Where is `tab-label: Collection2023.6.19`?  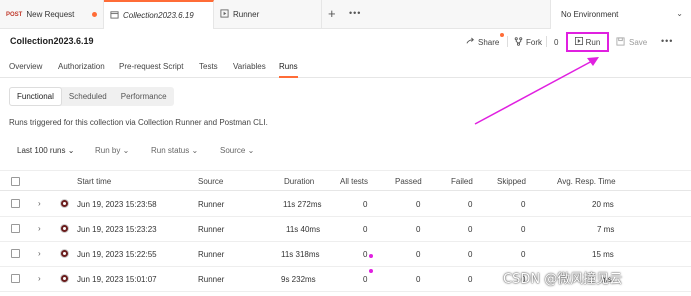
tab-label: Collection2023.6.19 is located at coordinates (158, 15).